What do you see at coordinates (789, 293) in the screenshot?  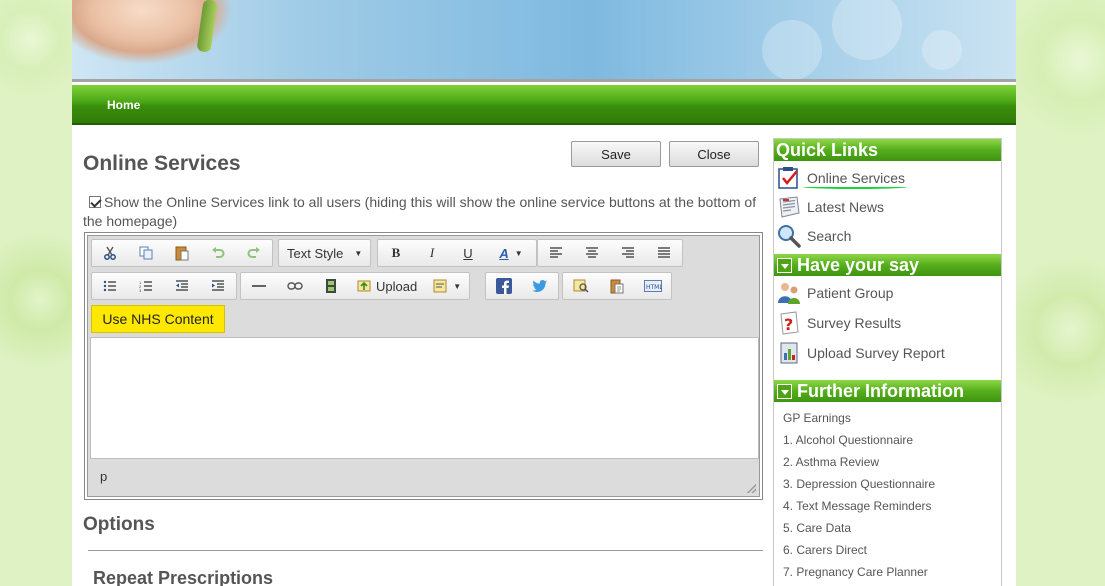 I see `people-icon` at bounding box center [789, 293].